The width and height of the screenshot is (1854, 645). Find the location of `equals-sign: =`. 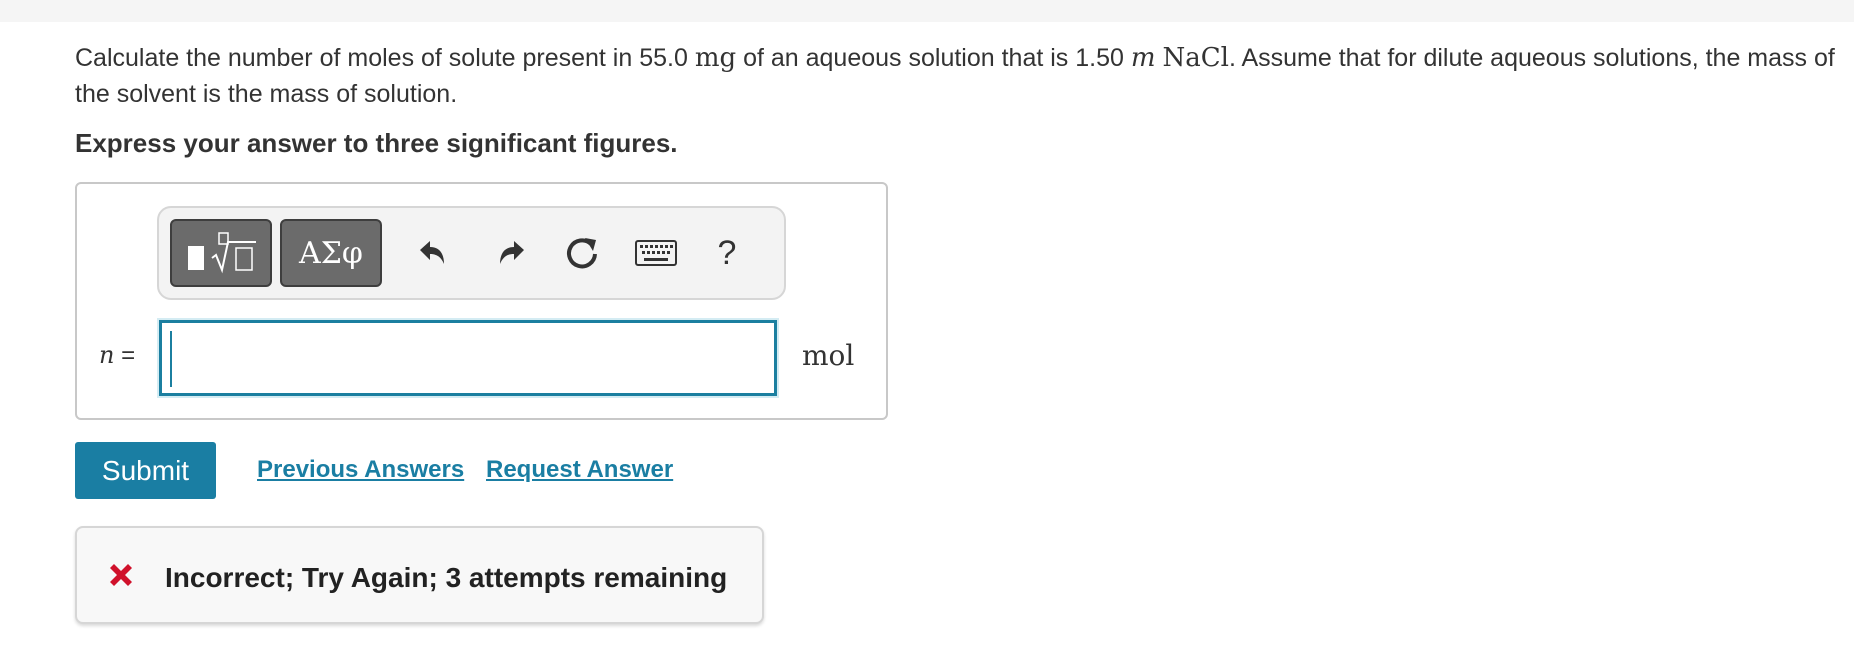

equals-sign: = is located at coordinates (128, 355).